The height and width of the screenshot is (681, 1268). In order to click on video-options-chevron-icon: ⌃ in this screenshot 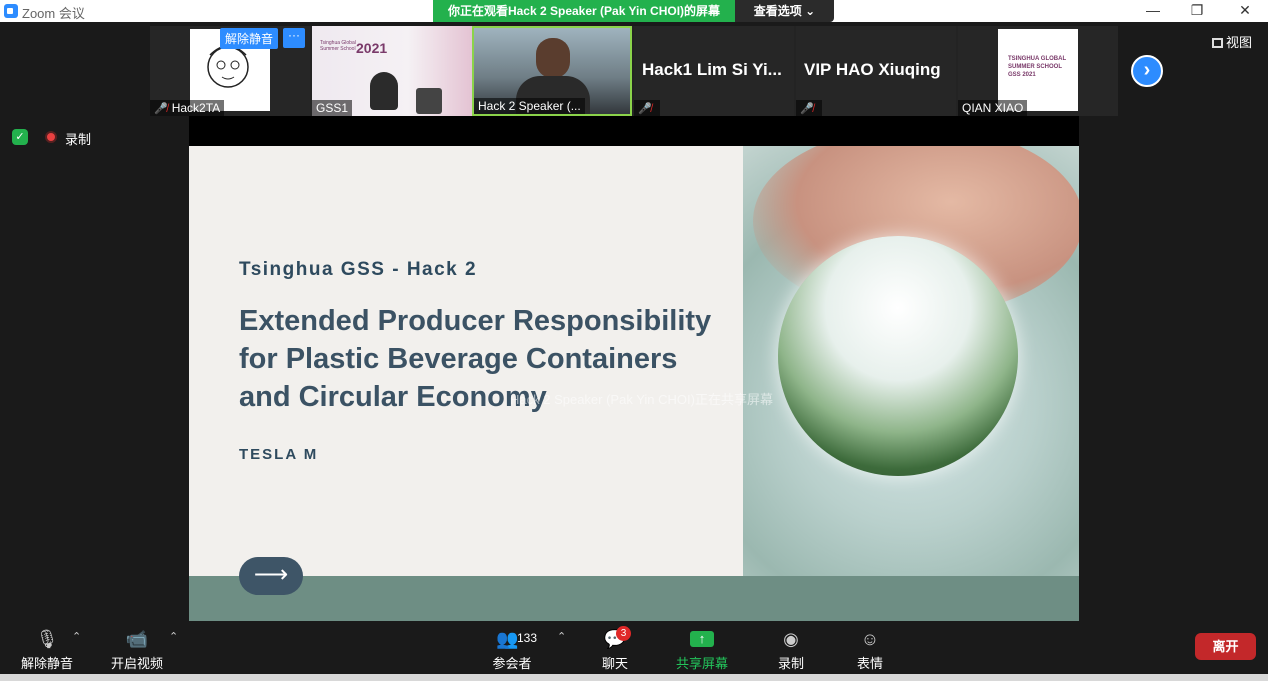, I will do `click(173, 636)`.